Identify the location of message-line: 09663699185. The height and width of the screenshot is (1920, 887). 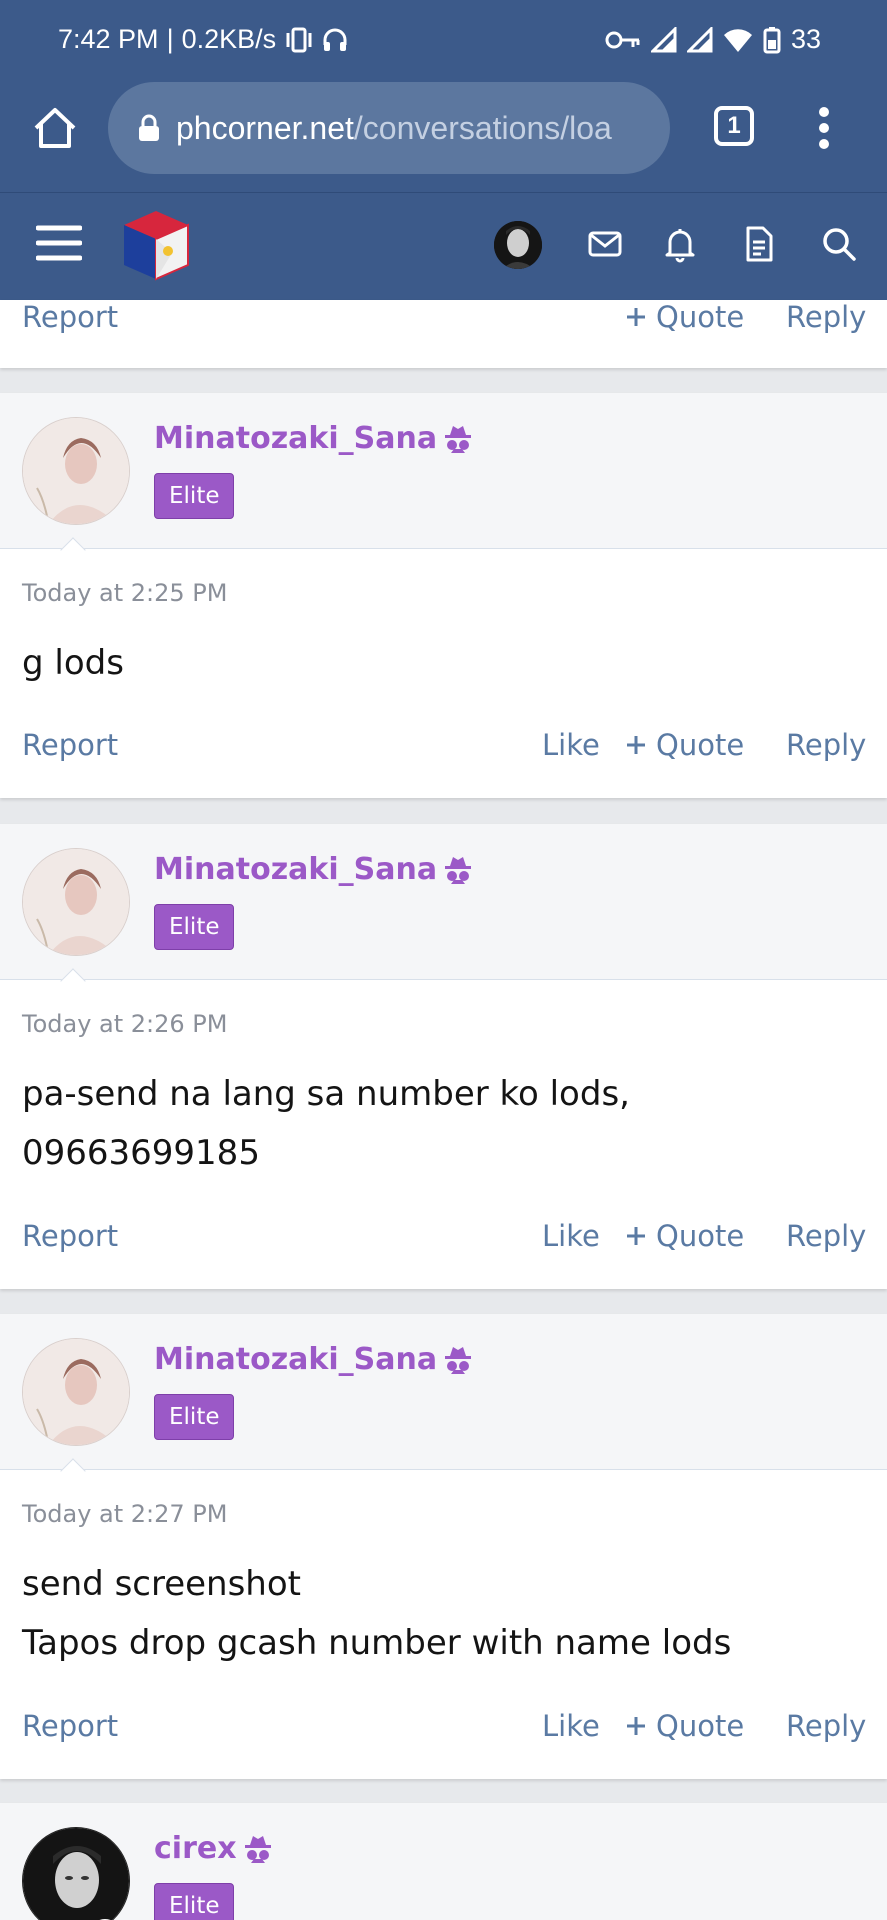
(141, 1153).